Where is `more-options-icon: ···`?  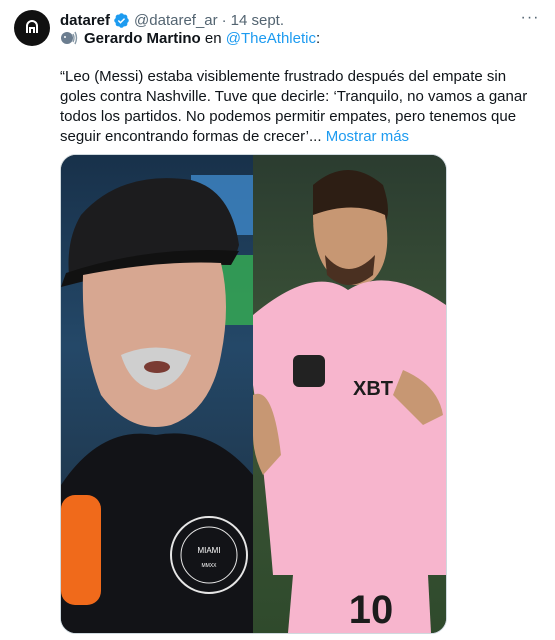
more-options-icon: ··· is located at coordinates (530, 20).